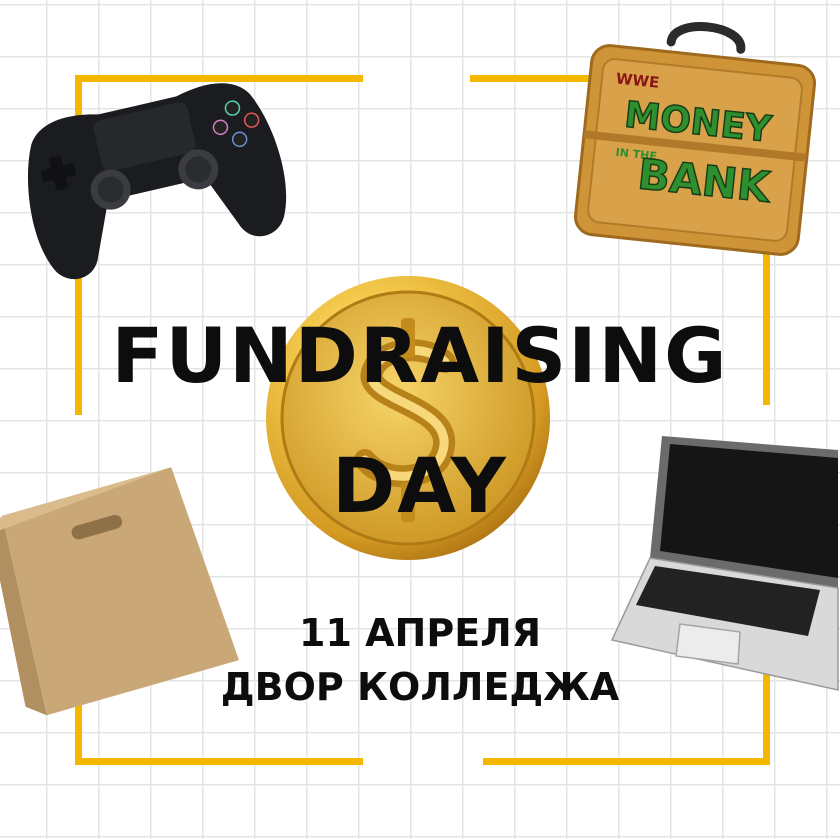 This screenshot has height=839, width=840. What do you see at coordinates (724, 563) in the screenshot?
I see `laptop-icon` at bounding box center [724, 563].